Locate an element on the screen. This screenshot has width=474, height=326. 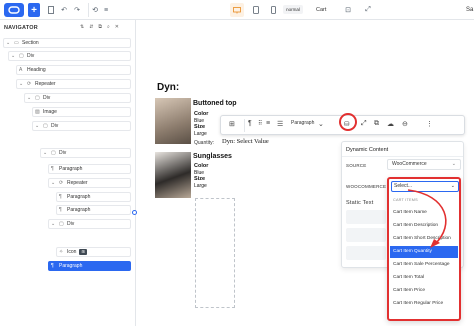
size-value: Large is located at coordinates (200, 186).